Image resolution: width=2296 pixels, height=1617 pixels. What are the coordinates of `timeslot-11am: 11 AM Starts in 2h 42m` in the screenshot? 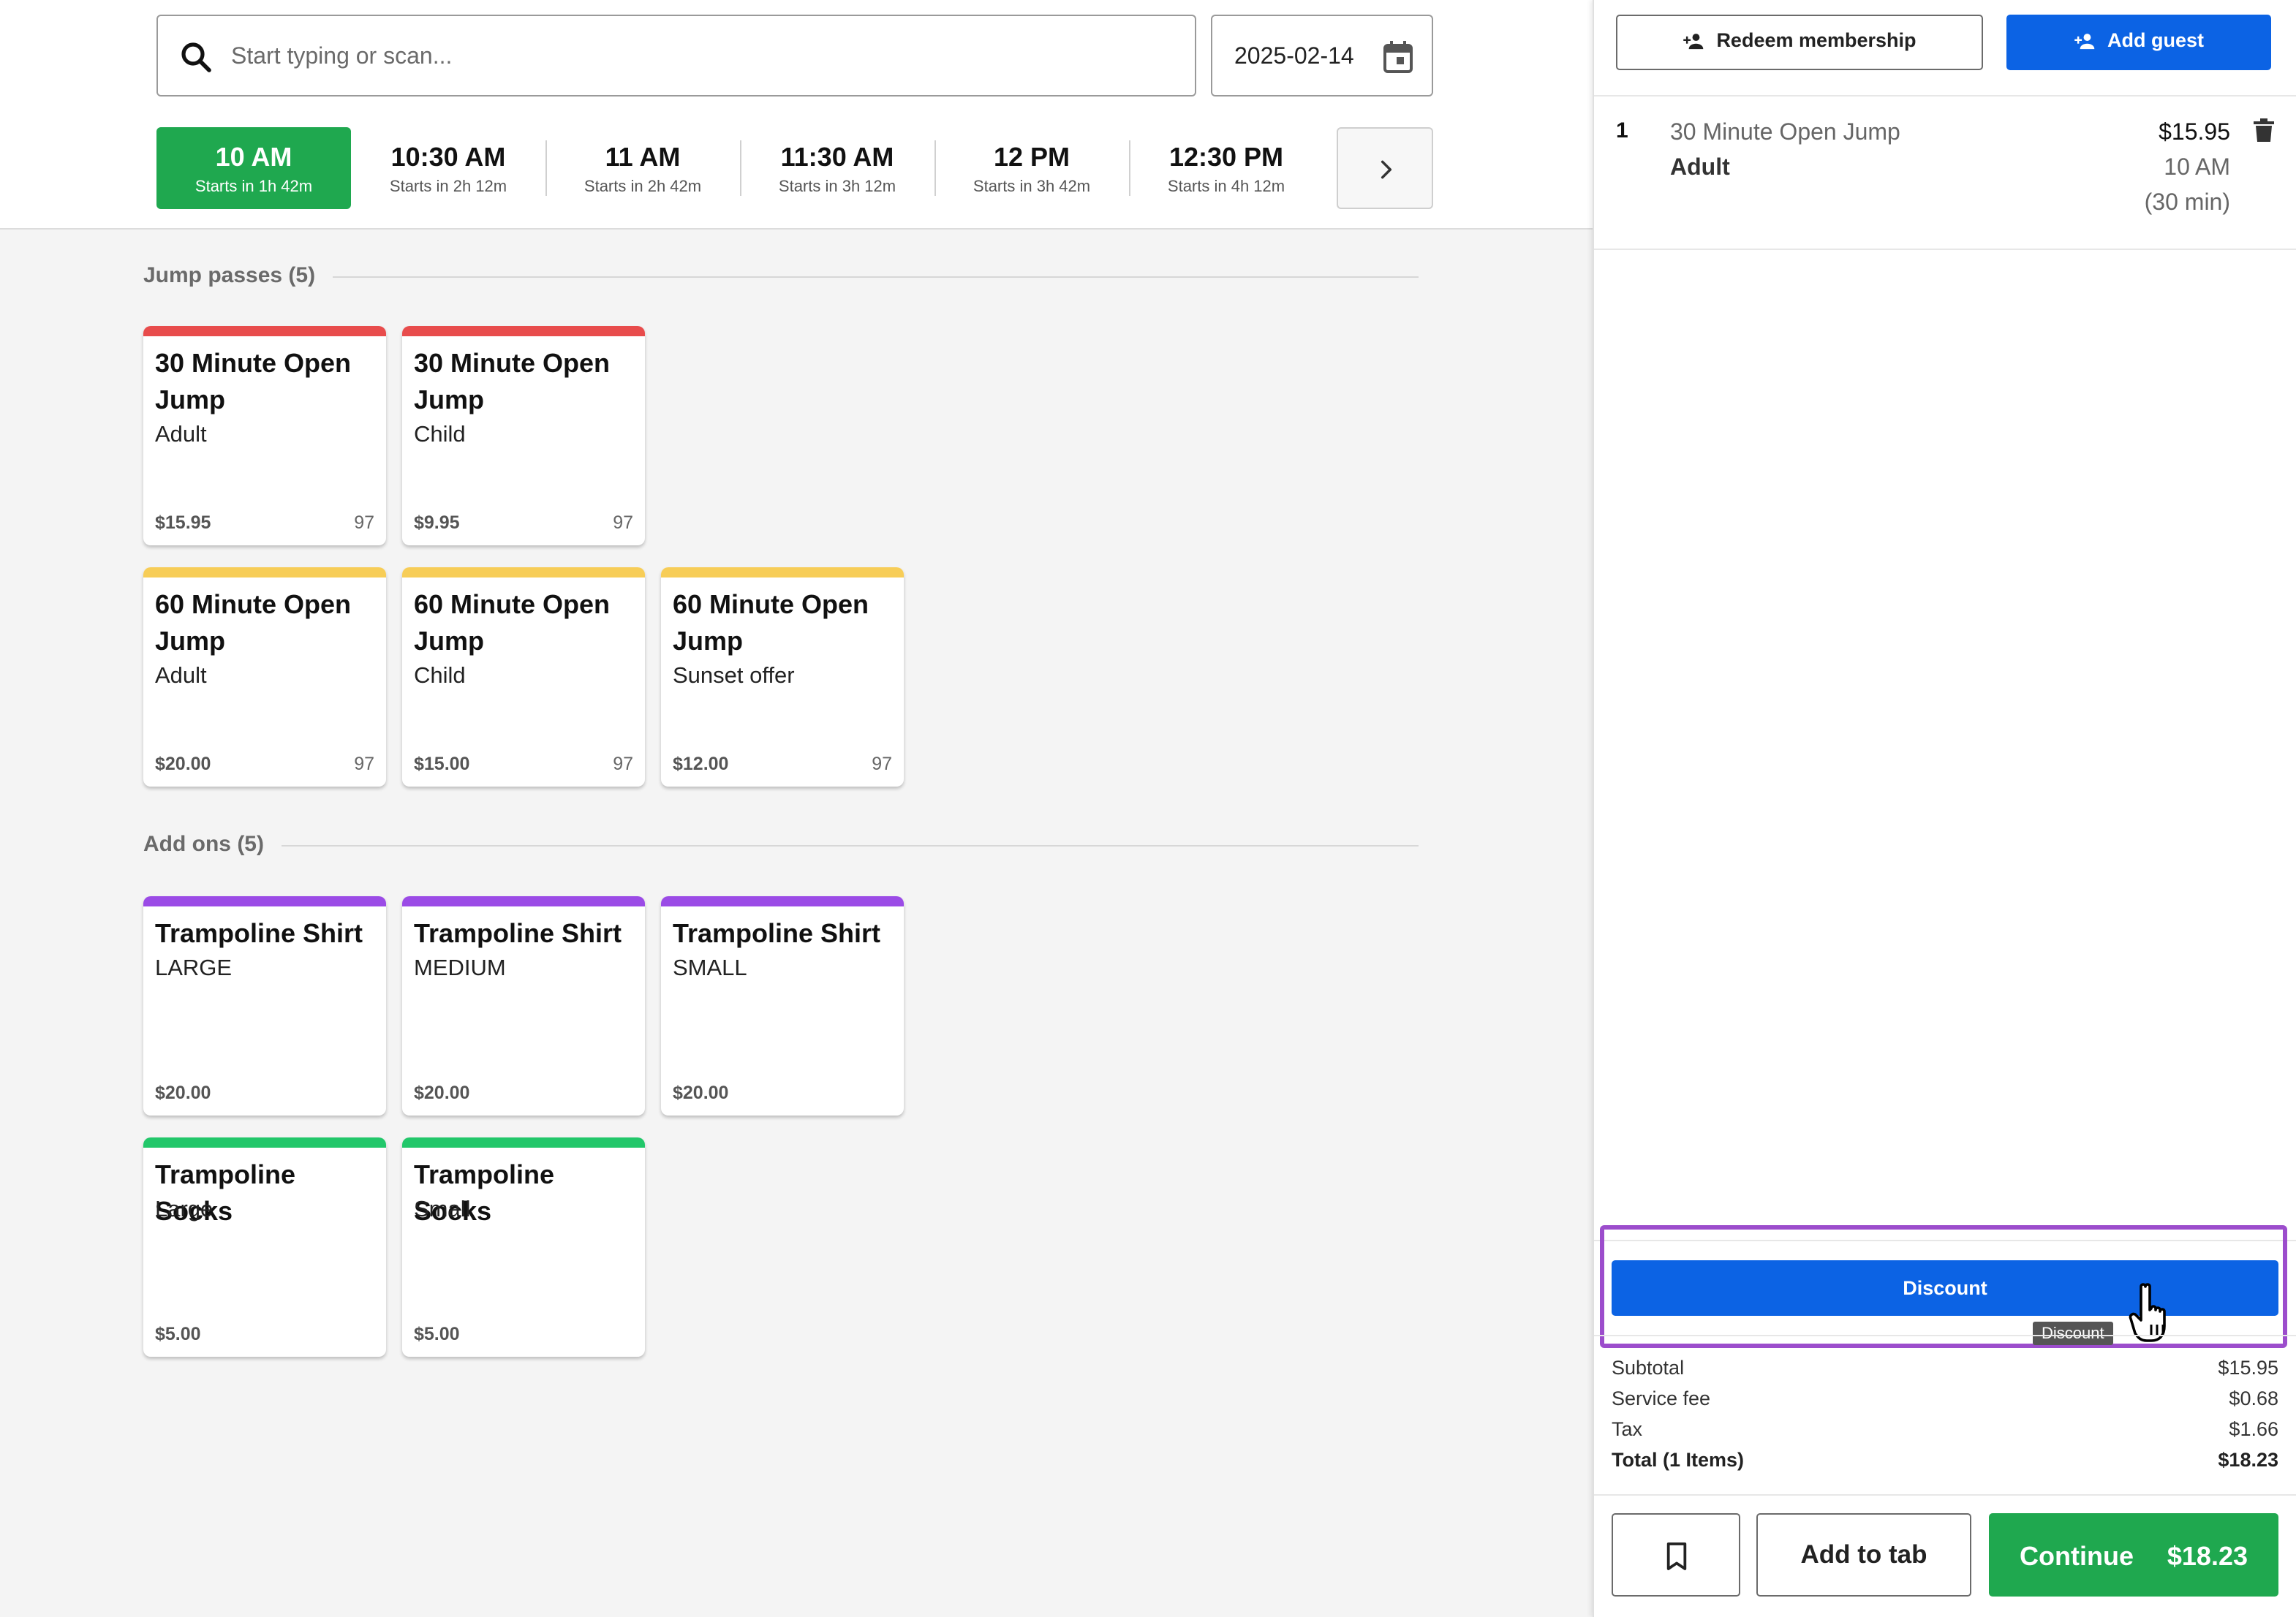 It's located at (642, 168).